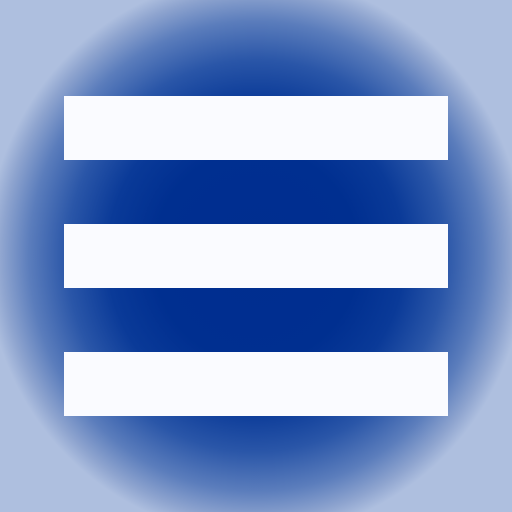 This screenshot has width=512, height=512. I want to click on menu-bar-middle, so click(256, 256).